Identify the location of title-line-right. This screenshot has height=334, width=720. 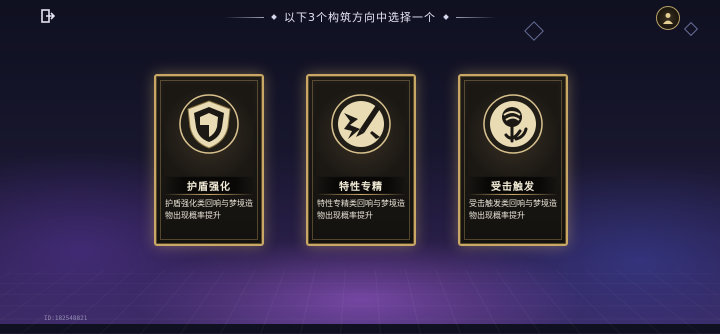
(476, 17).